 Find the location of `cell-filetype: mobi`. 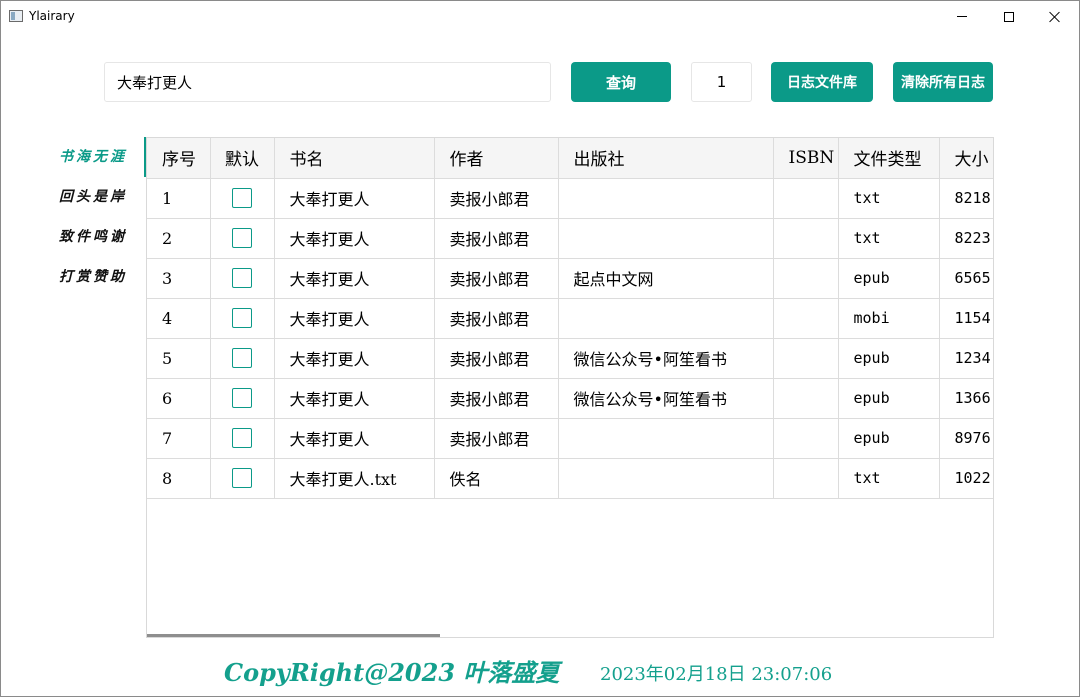

cell-filetype: mobi is located at coordinates (889, 318).